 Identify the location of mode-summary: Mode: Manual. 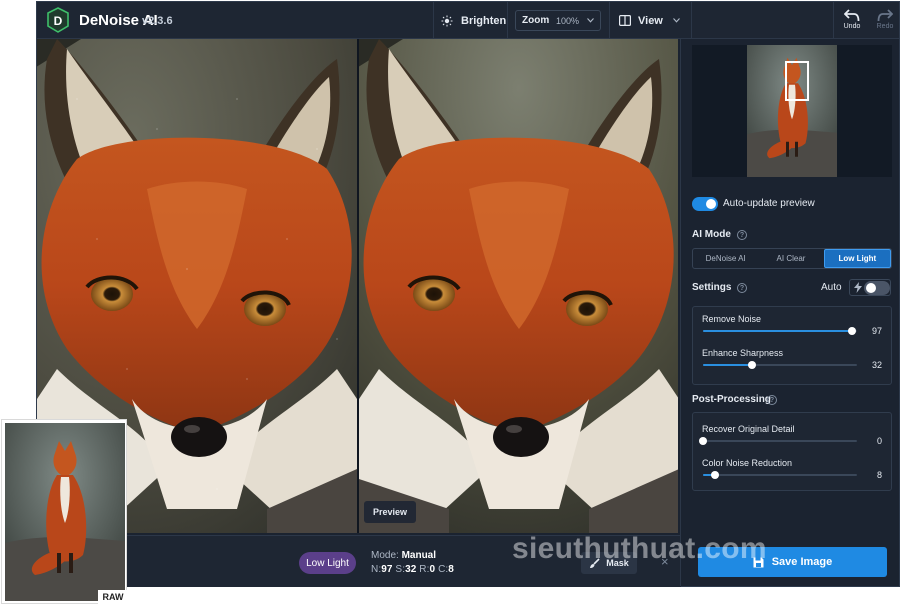
(403, 555).